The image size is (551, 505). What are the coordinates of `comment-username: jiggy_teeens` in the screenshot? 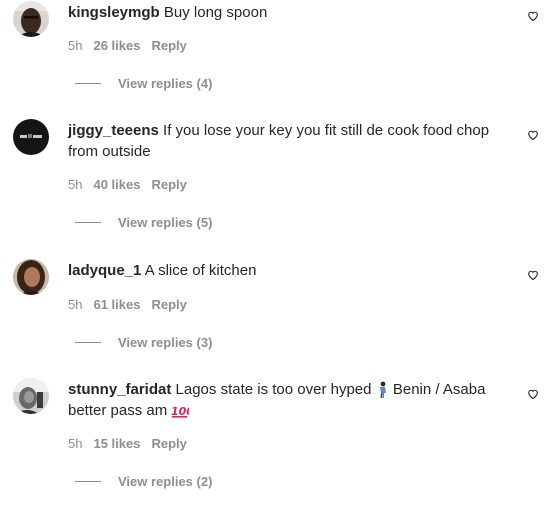 It's located at (113, 130).